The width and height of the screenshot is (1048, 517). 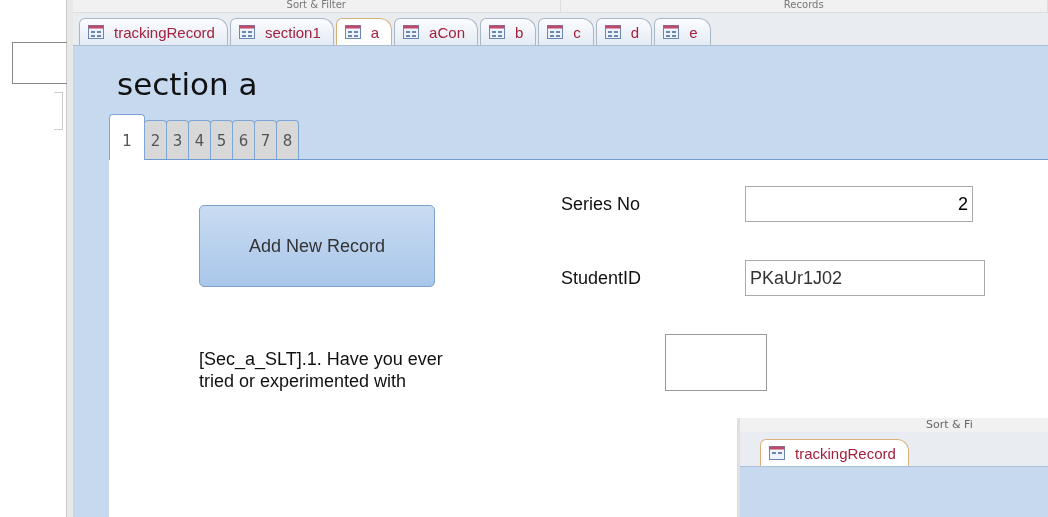 I want to click on input-field: PKaUr1J02, so click(x=865, y=278).